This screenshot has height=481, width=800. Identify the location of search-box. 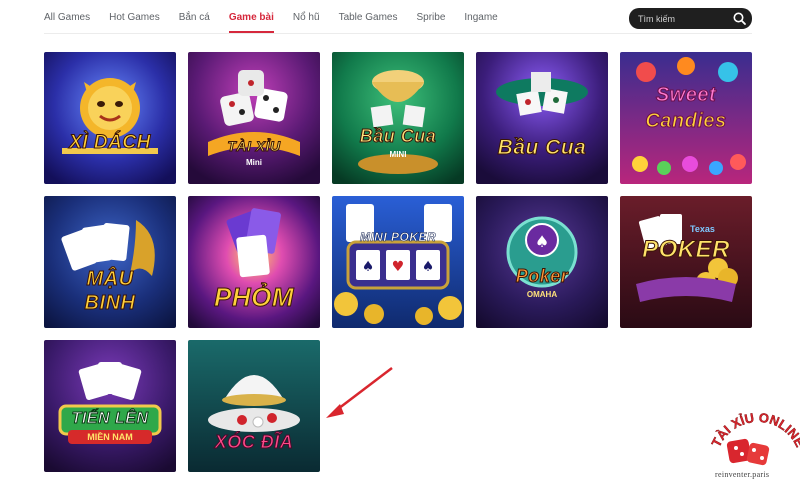
(690, 18).